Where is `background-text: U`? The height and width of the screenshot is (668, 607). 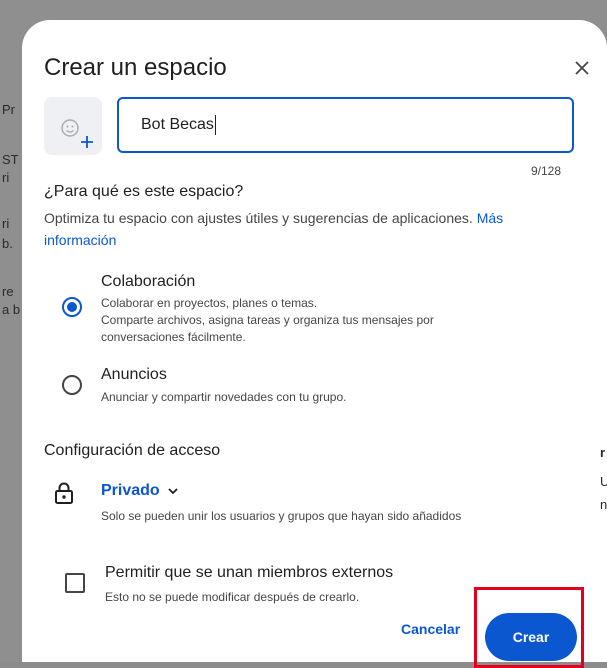
background-text: U is located at coordinates (603, 481).